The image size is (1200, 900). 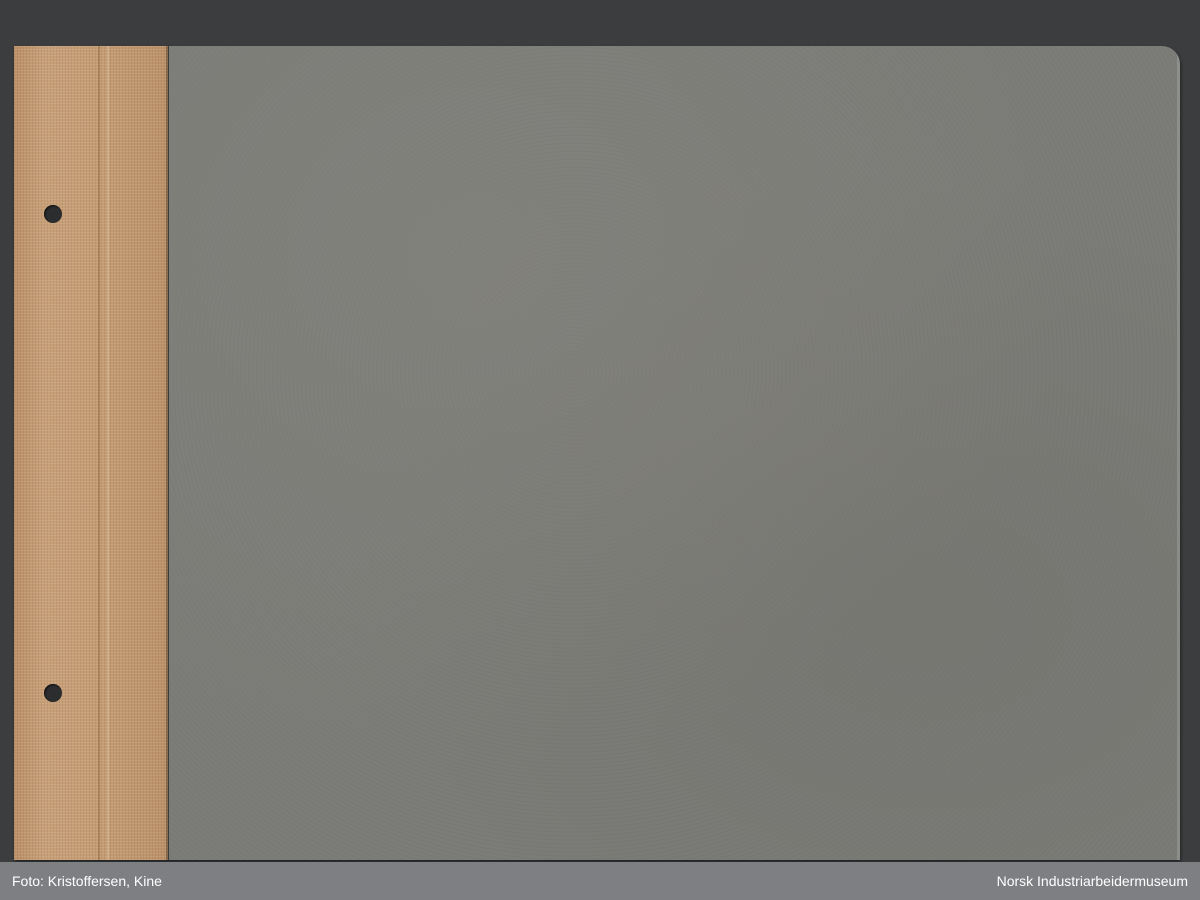 What do you see at coordinates (53, 693) in the screenshot?
I see `binder-hole-bottom` at bounding box center [53, 693].